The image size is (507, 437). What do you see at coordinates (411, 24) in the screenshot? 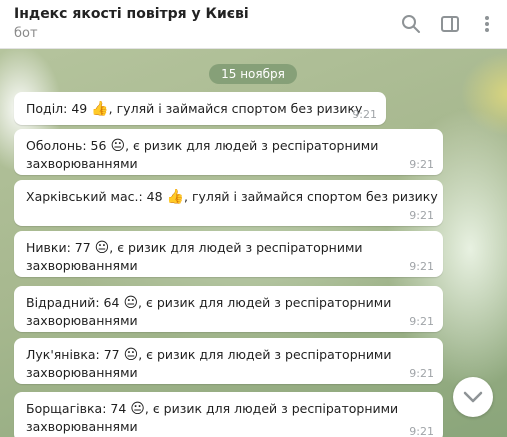
I see `search-icon` at bounding box center [411, 24].